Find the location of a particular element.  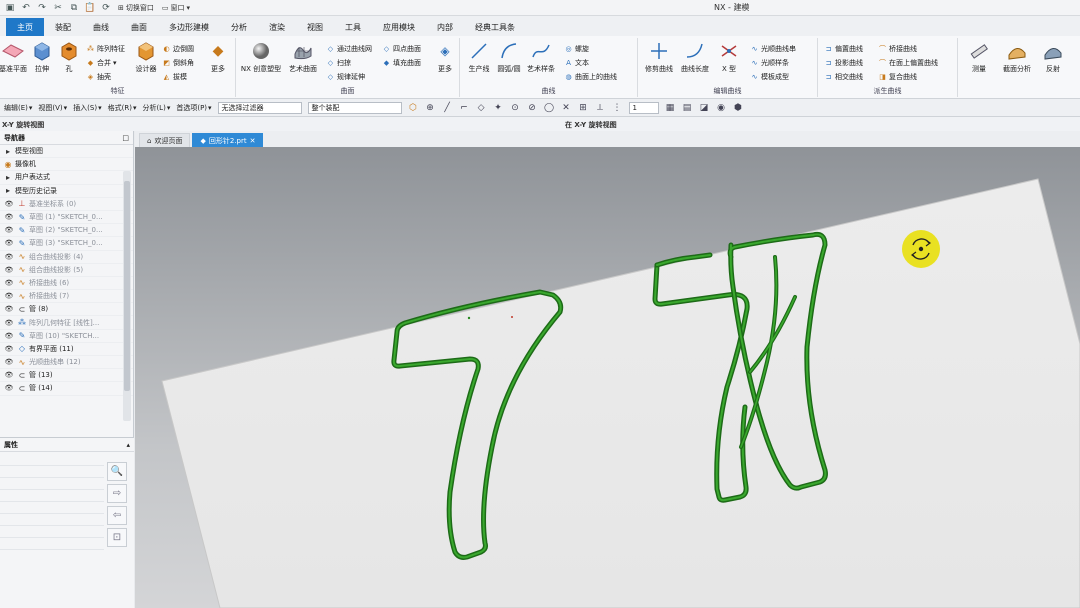

menu-analysis: 分析(L) ▾ is located at coordinates (156, 108).